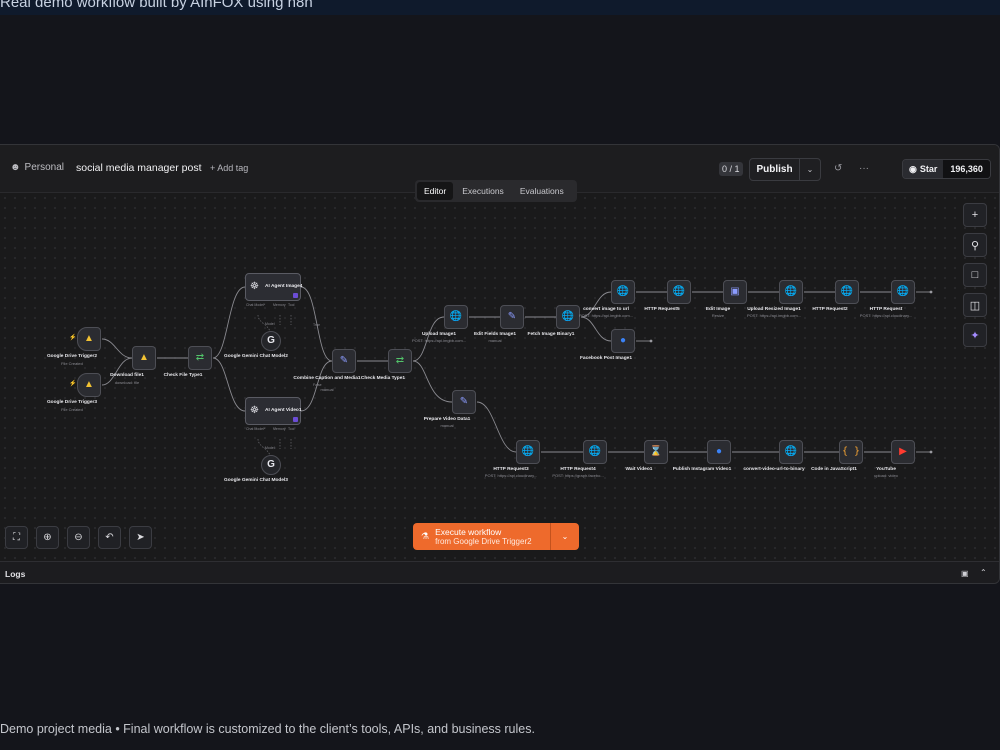 This screenshot has height=750, width=1000. I want to click on google-drive-icon: ▲, so click(144, 357).